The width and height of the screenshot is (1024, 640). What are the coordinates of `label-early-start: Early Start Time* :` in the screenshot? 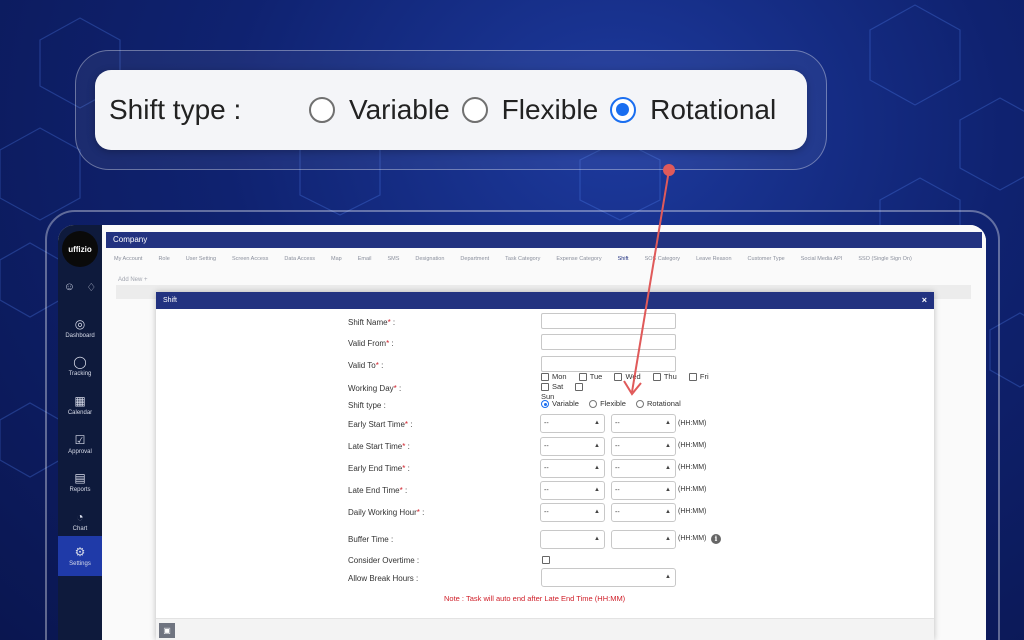 It's located at (380, 424).